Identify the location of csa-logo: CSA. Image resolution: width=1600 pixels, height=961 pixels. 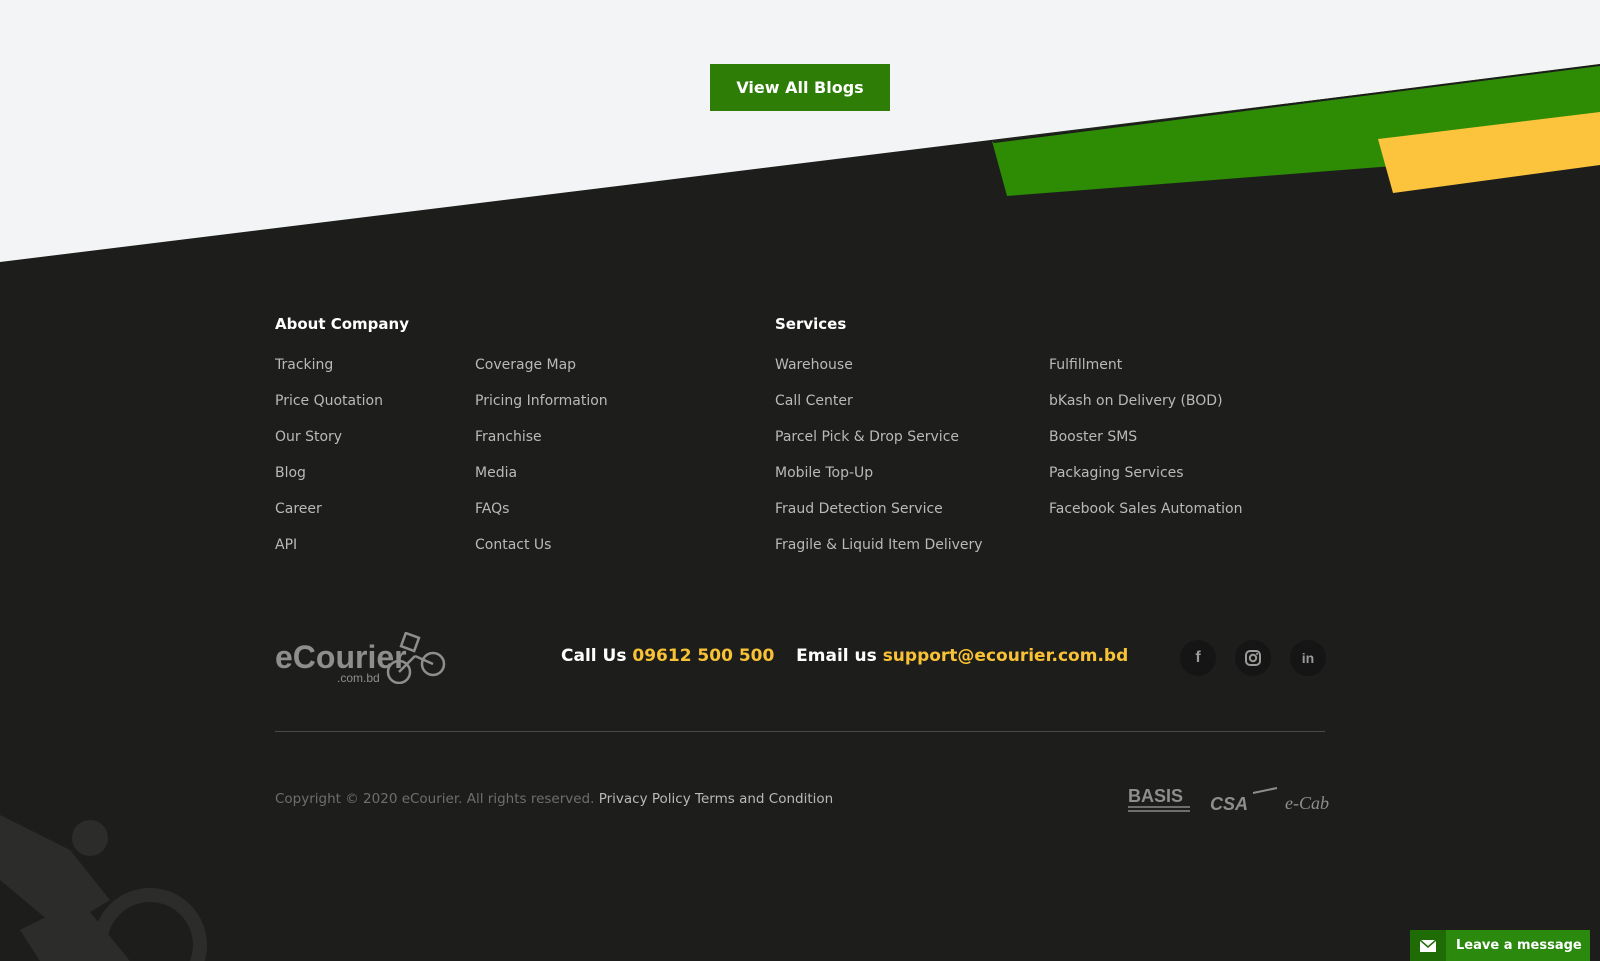
(1244, 800).